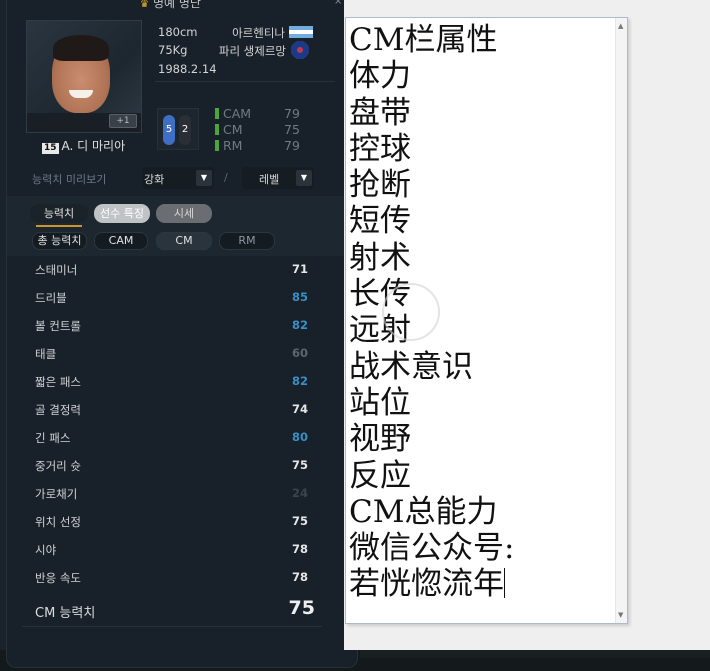 The height and width of the screenshot is (671, 710). I want to click on vertical-scrollbar: ▲ ▼, so click(621, 320).